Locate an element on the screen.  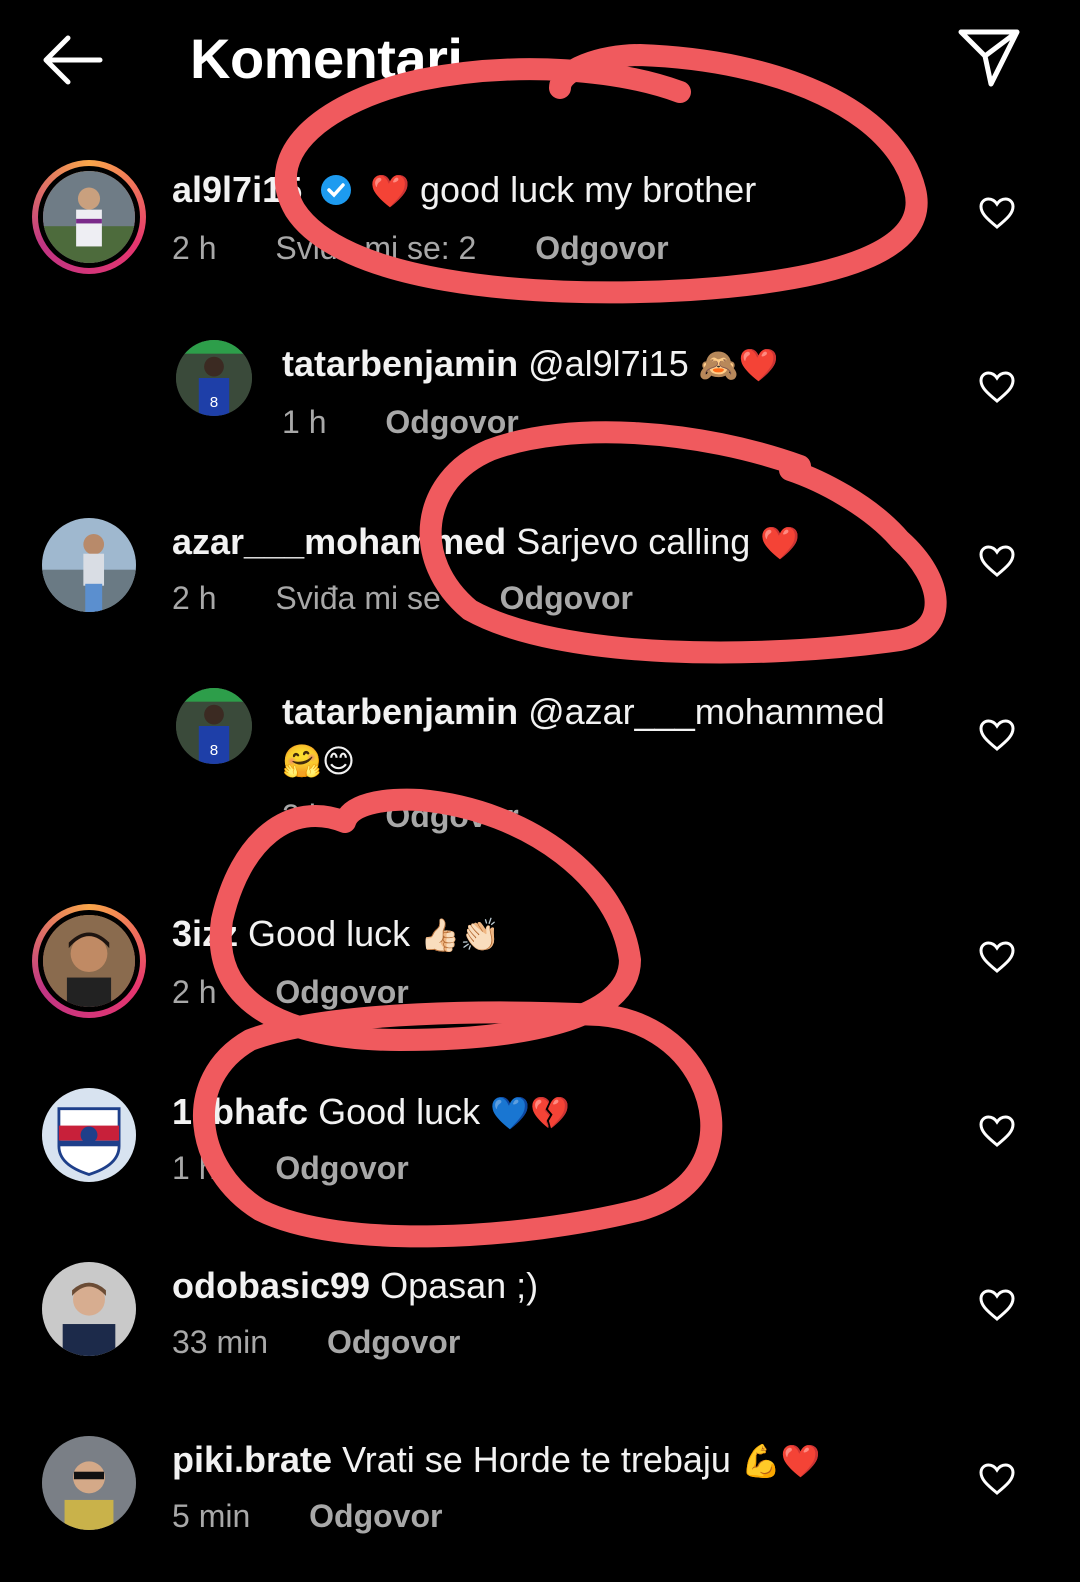
username: azar___mohammed is located at coordinates (339, 541).